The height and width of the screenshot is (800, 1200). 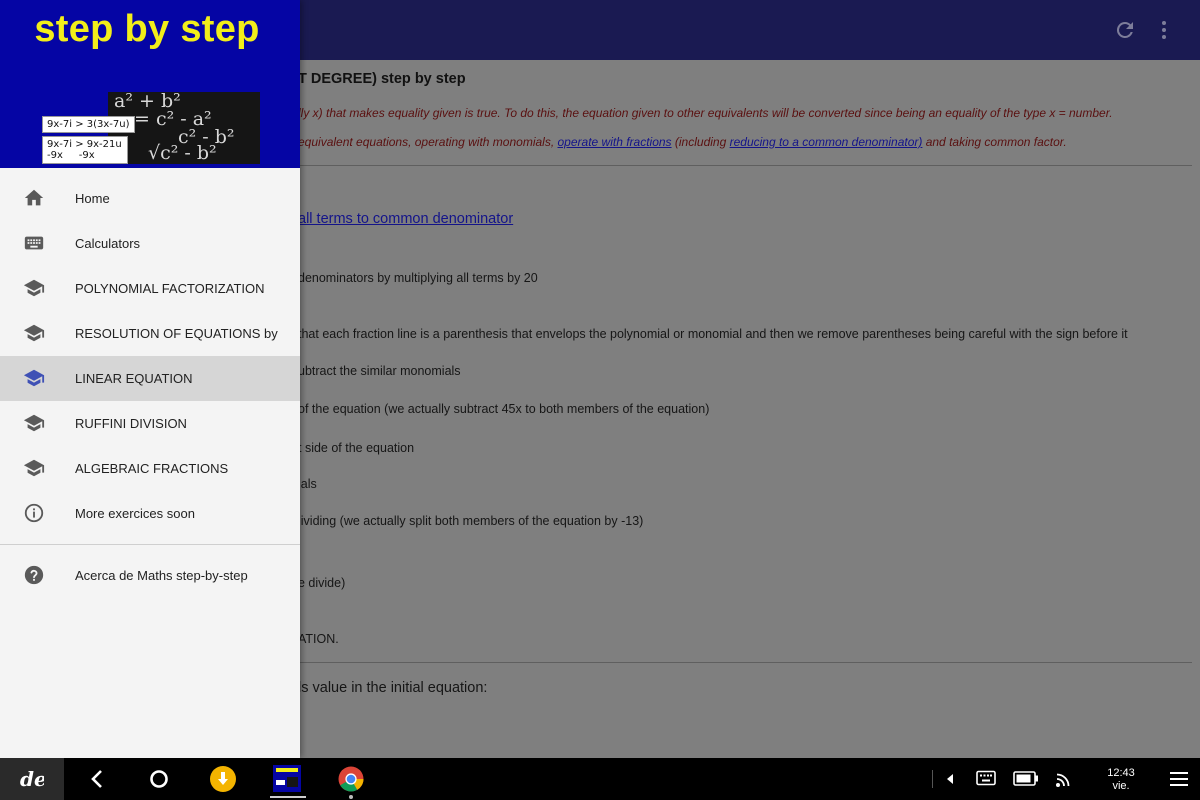 I want to click on running-indicator, so click(x=351, y=797).